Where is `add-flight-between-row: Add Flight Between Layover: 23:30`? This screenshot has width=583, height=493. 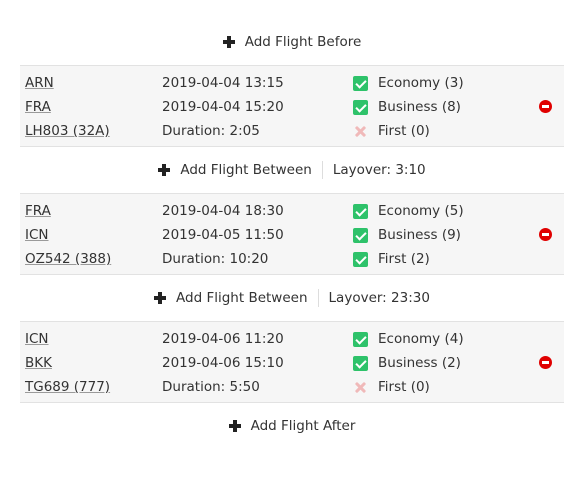 add-flight-between-row: Add Flight Between Layover: 23:30 is located at coordinates (292, 298).